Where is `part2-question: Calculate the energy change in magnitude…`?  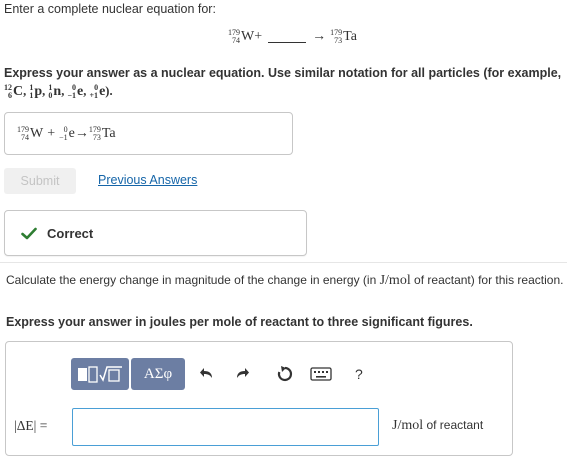 part2-question: Calculate the energy change in magnitude… is located at coordinates (285, 280).